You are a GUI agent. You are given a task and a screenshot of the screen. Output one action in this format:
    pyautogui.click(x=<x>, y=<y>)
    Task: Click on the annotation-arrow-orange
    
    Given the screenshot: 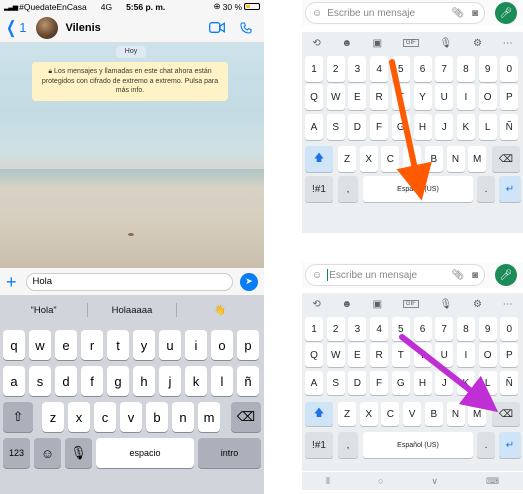 What is the action you would take?
    pyautogui.click(x=410, y=130)
    